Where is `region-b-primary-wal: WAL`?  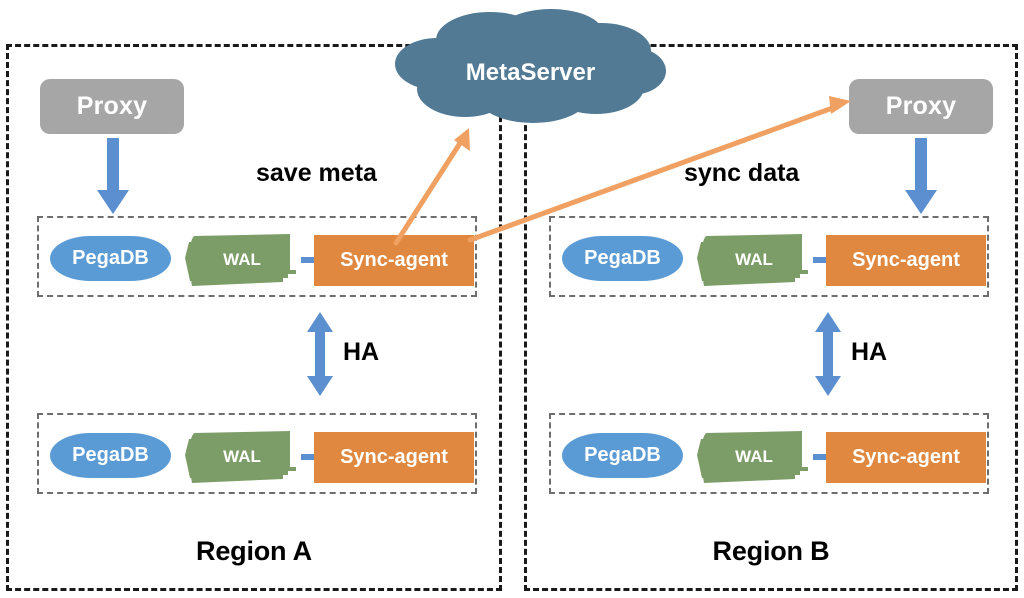 region-b-primary-wal: WAL is located at coordinates (754, 260).